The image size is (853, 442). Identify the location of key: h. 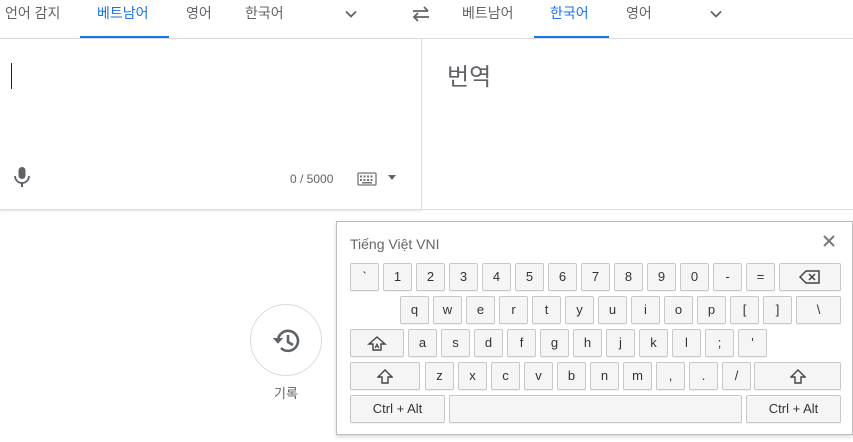
(587, 343).